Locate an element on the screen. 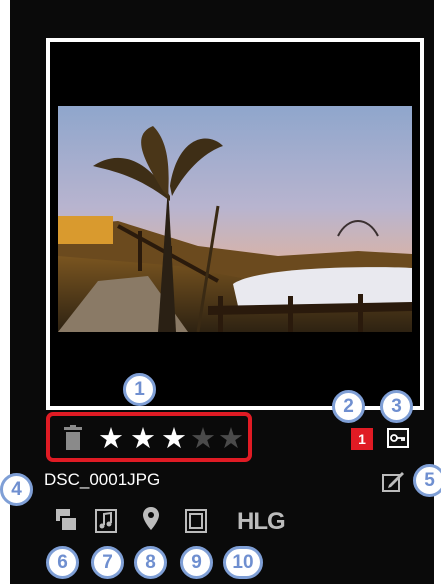  music-note-icon is located at coordinates (106, 521).